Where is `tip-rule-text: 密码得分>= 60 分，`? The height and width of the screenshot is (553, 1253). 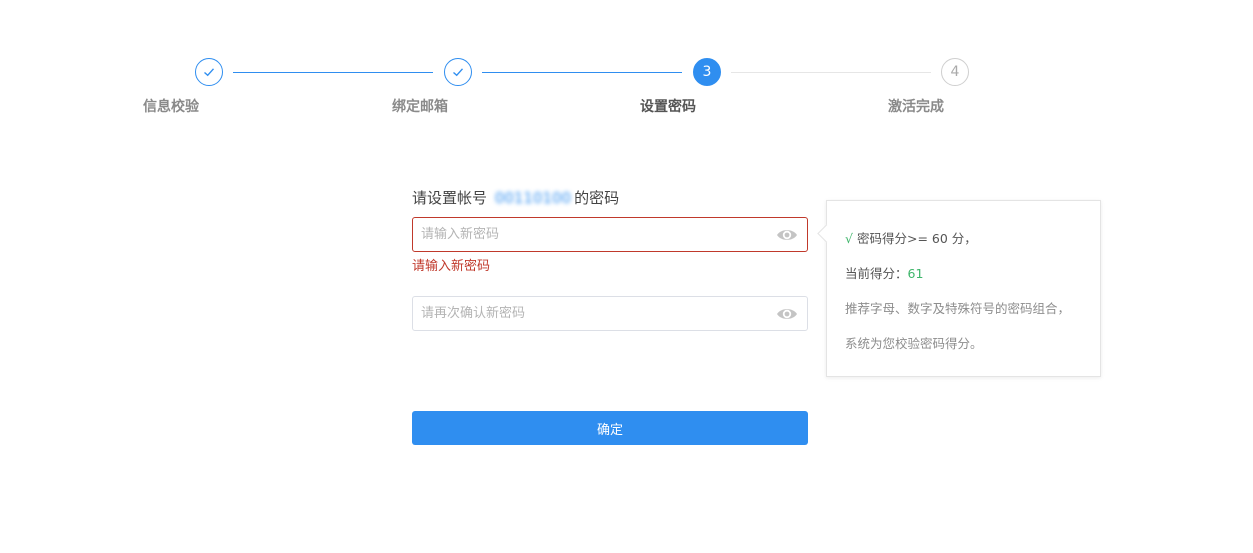 tip-rule-text: 密码得分>= 60 分， is located at coordinates (916, 238).